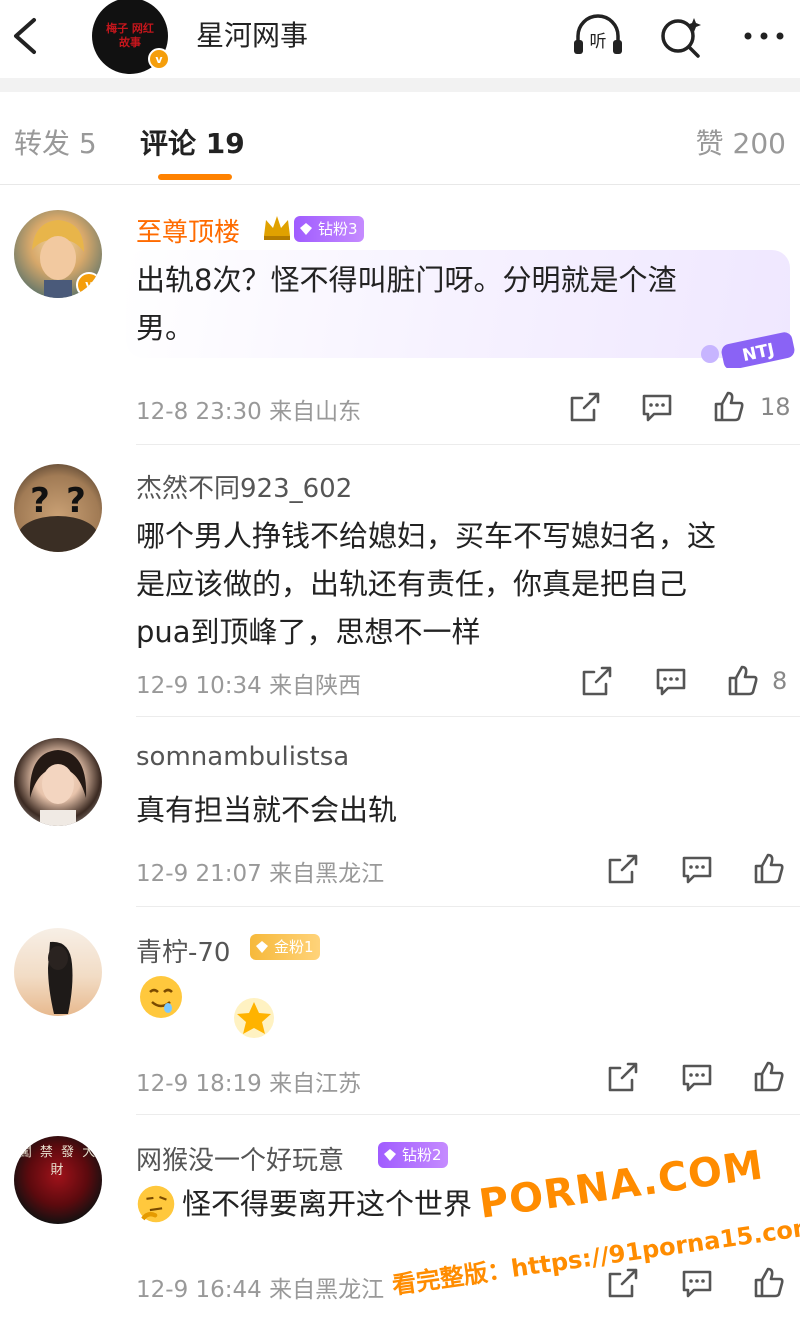 This screenshot has height=1318, width=800. What do you see at coordinates (294, 947) in the screenshot?
I see `fan-level-label: 金粉1` at bounding box center [294, 947].